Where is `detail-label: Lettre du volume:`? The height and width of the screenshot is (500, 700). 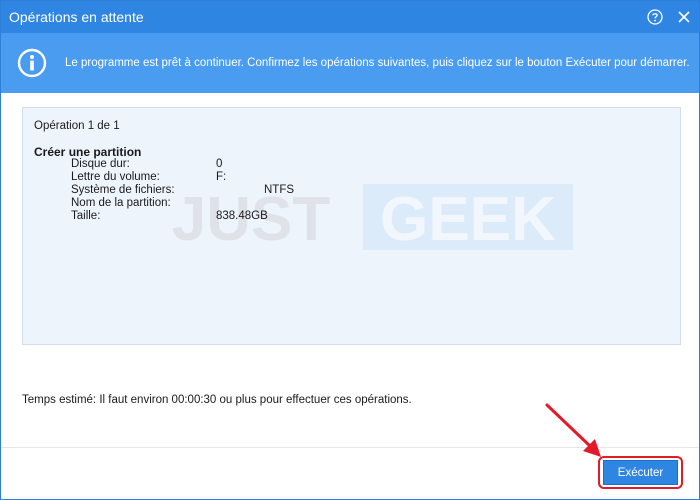
detail-label: Lettre du volume: is located at coordinates (115, 177).